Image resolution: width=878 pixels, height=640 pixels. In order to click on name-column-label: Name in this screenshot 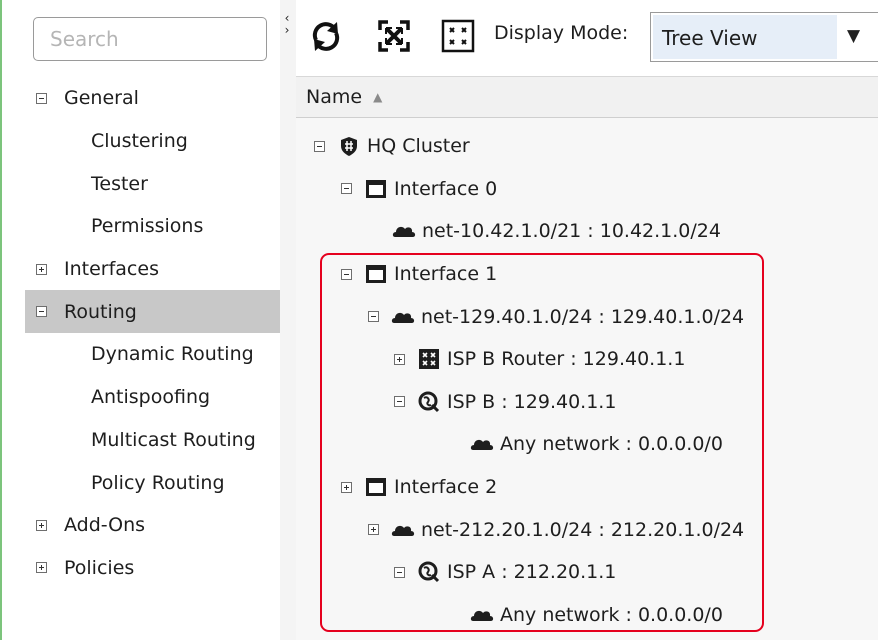, I will do `click(334, 97)`.